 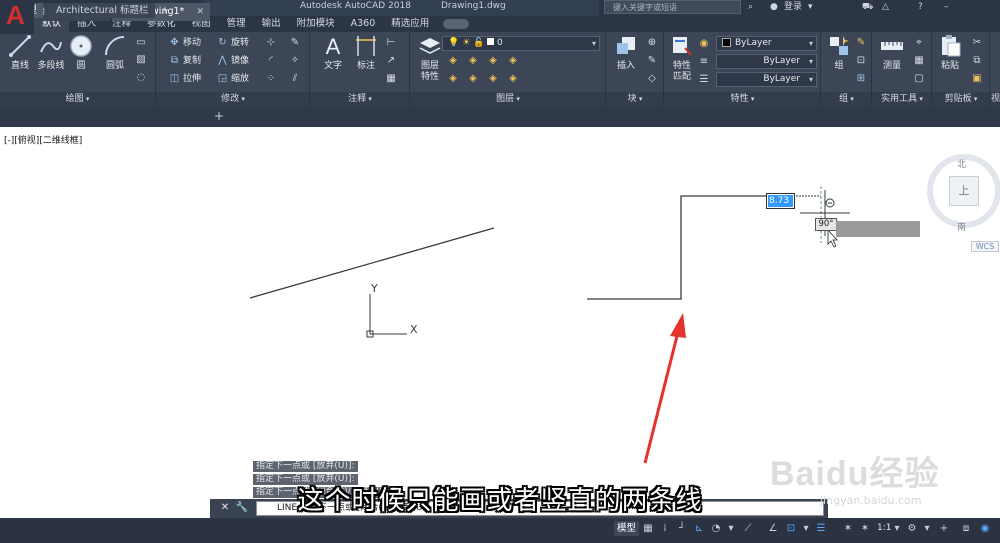 What do you see at coordinates (766, 79) in the screenshot?
I see `lineweight-dropdown: ByLayer` at bounding box center [766, 79].